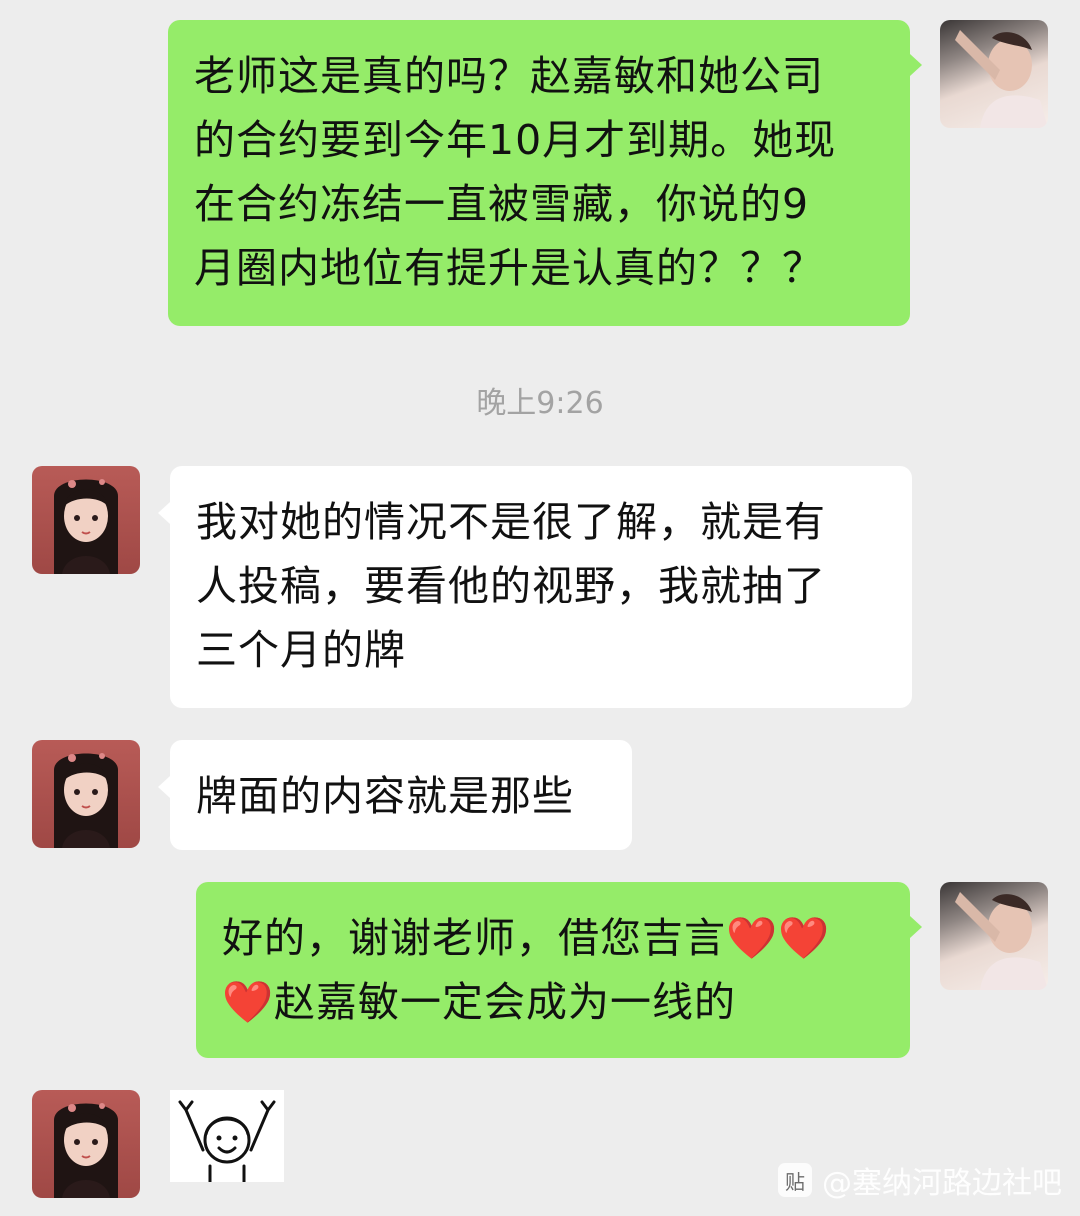 This screenshot has width=1080, height=1216. I want to click on tieba-badge-icon: 贴, so click(795, 1180).